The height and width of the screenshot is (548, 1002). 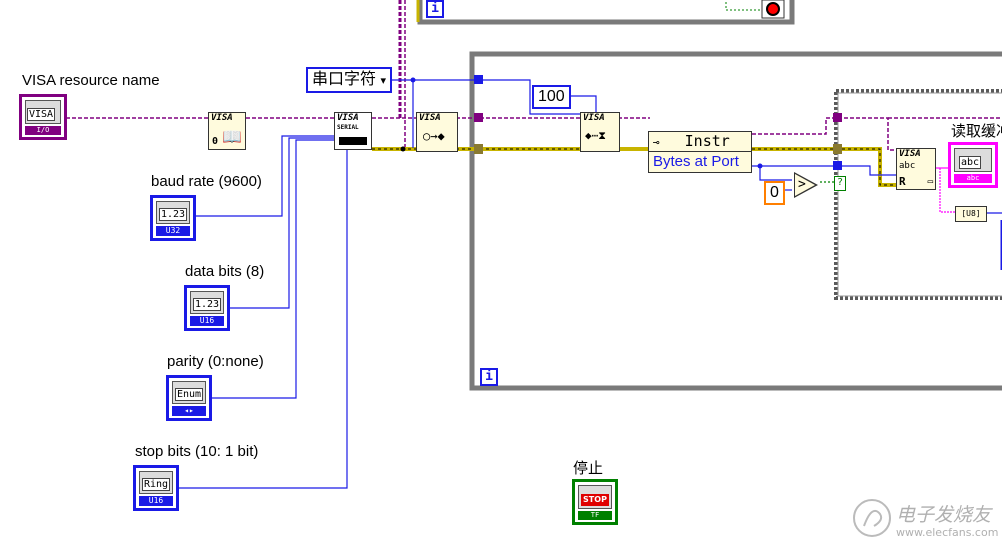 I want to click on read-buffer-tag: abc, so click(x=973, y=178).